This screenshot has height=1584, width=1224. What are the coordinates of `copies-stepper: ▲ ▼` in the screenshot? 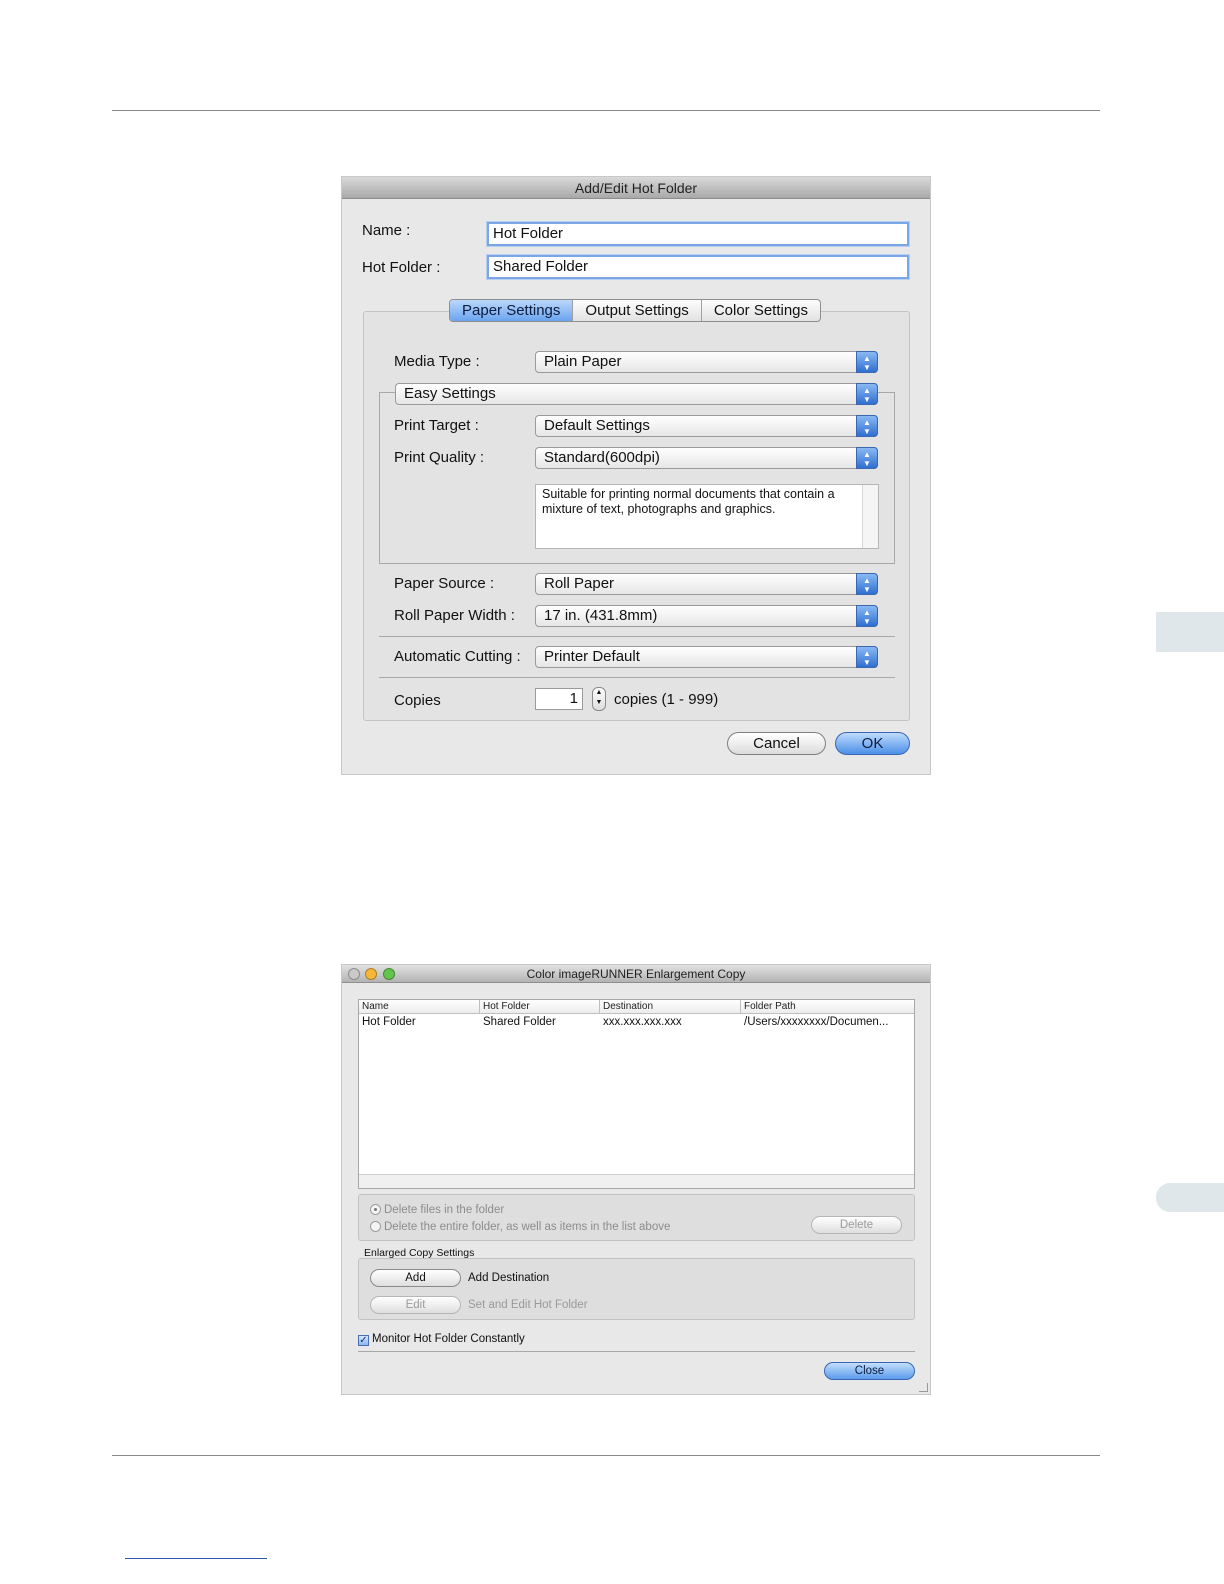 It's located at (599, 699).